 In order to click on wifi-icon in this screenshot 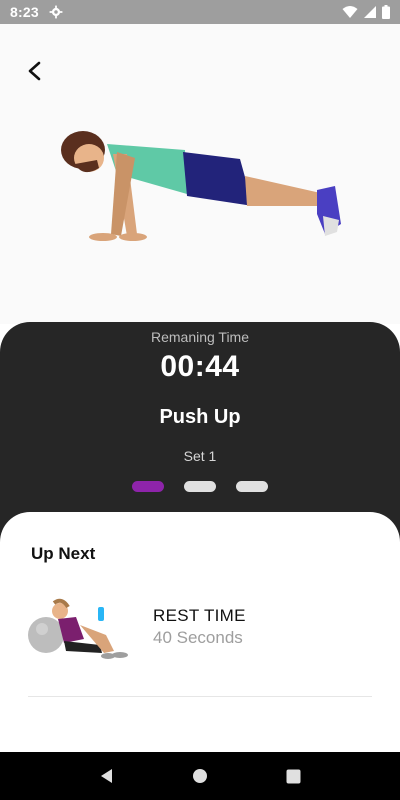, I will do `click(350, 12)`.